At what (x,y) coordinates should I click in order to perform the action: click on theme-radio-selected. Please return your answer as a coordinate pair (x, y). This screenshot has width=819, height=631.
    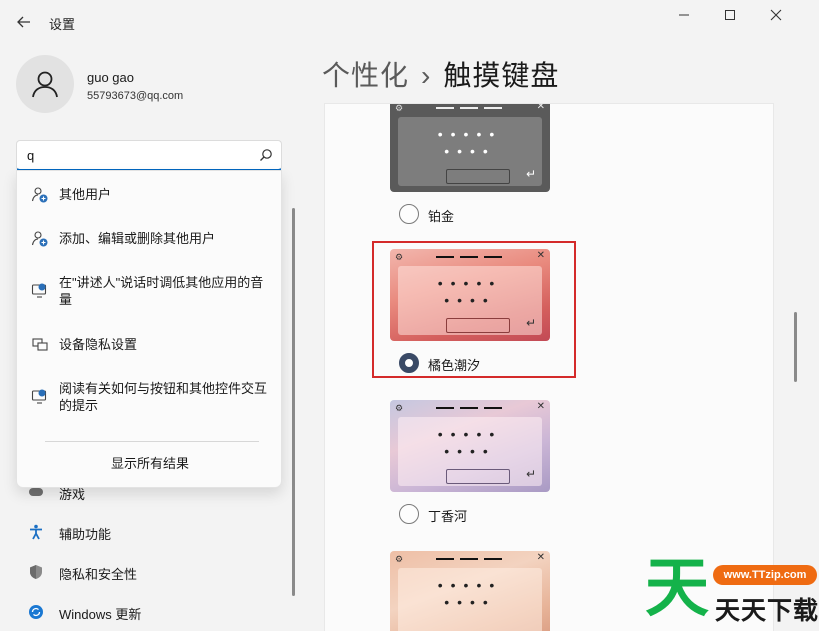
    Looking at the image, I should click on (409, 363).